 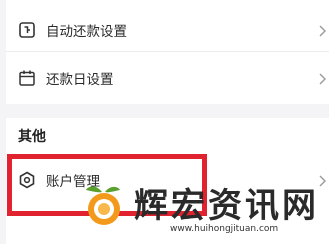 What do you see at coordinates (73, 182) in the screenshot?
I see `account-management-label: 账户管理` at bounding box center [73, 182].